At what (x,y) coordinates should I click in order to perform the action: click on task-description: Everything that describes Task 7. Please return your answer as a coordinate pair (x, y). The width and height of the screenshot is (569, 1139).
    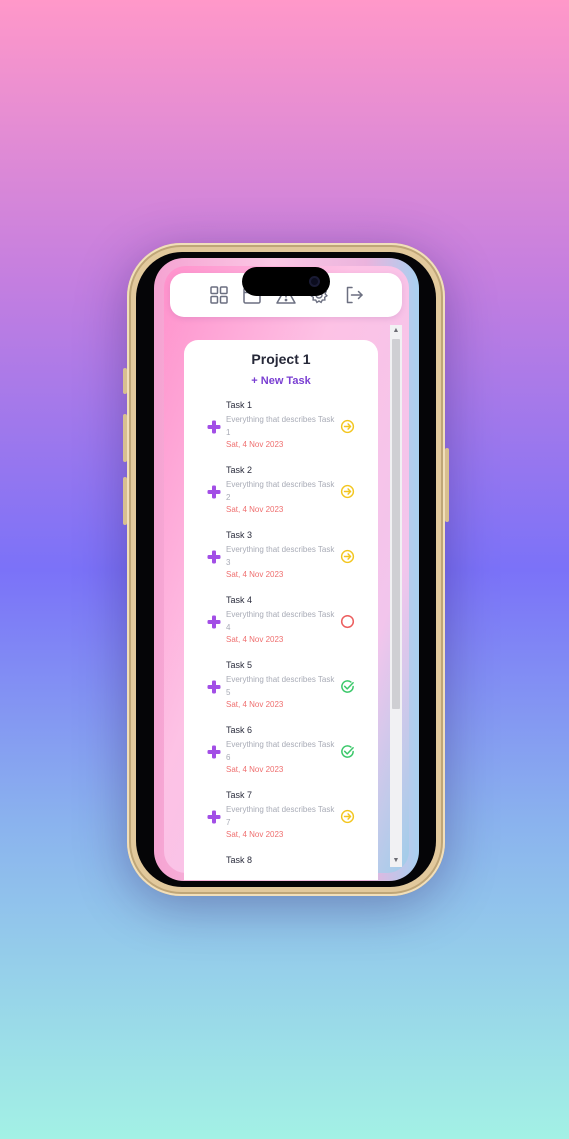
    Looking at the image, I should click on (280, 816).